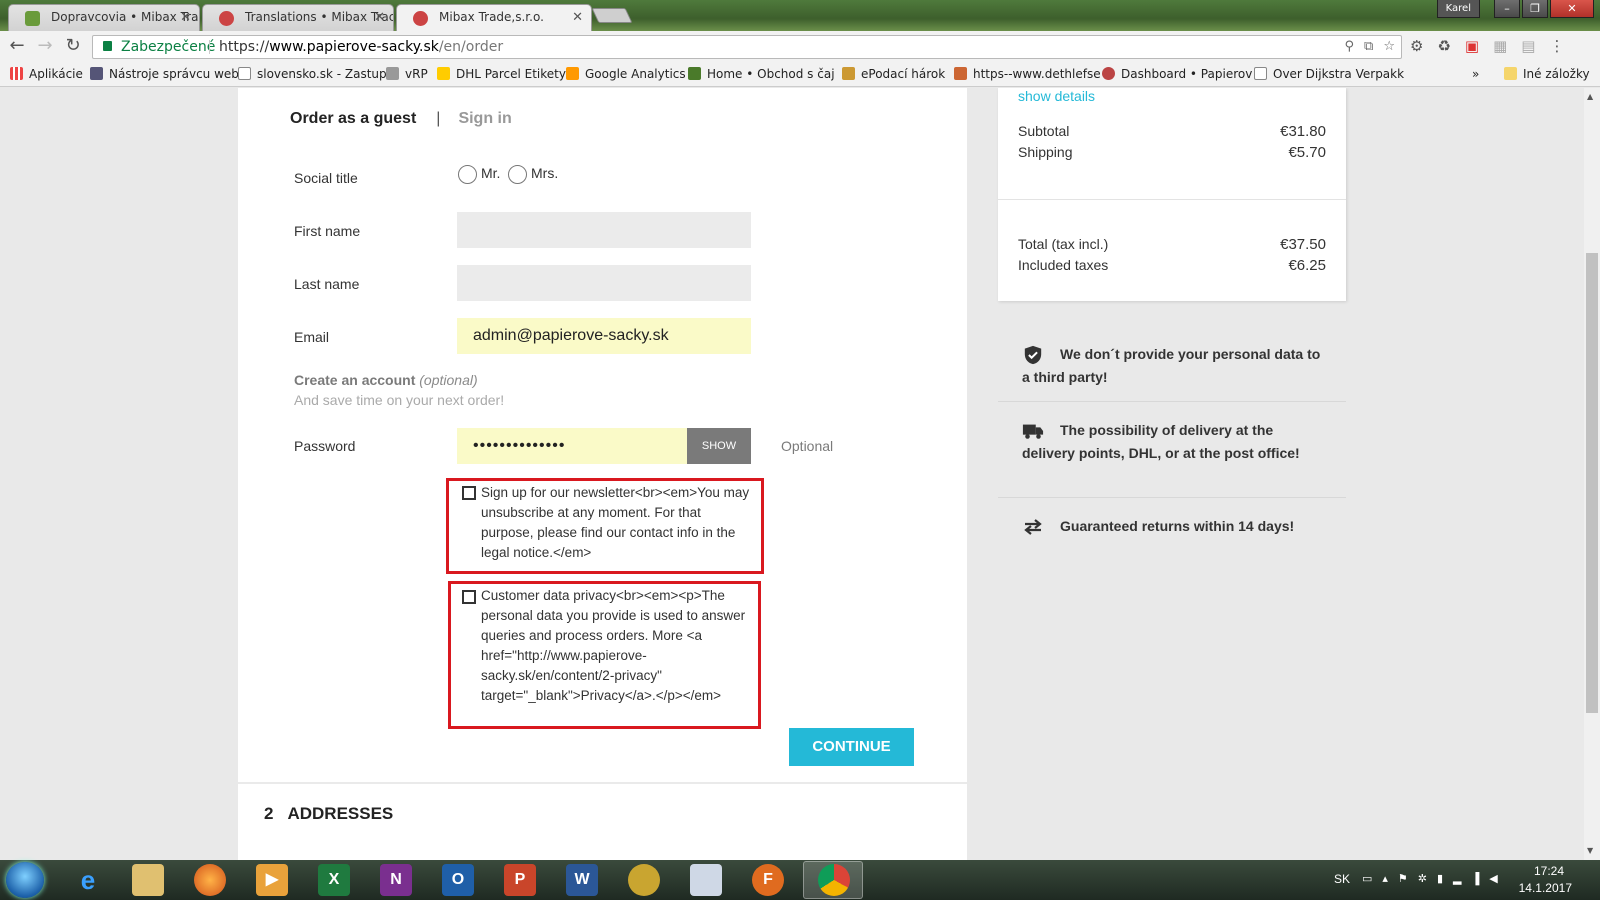 This screenshot has height=900, width=1600. What do you see at coordinates (416, 74) in the screenshot?
I see `bookmark-label: vRP` at bounding box center [416, 74].